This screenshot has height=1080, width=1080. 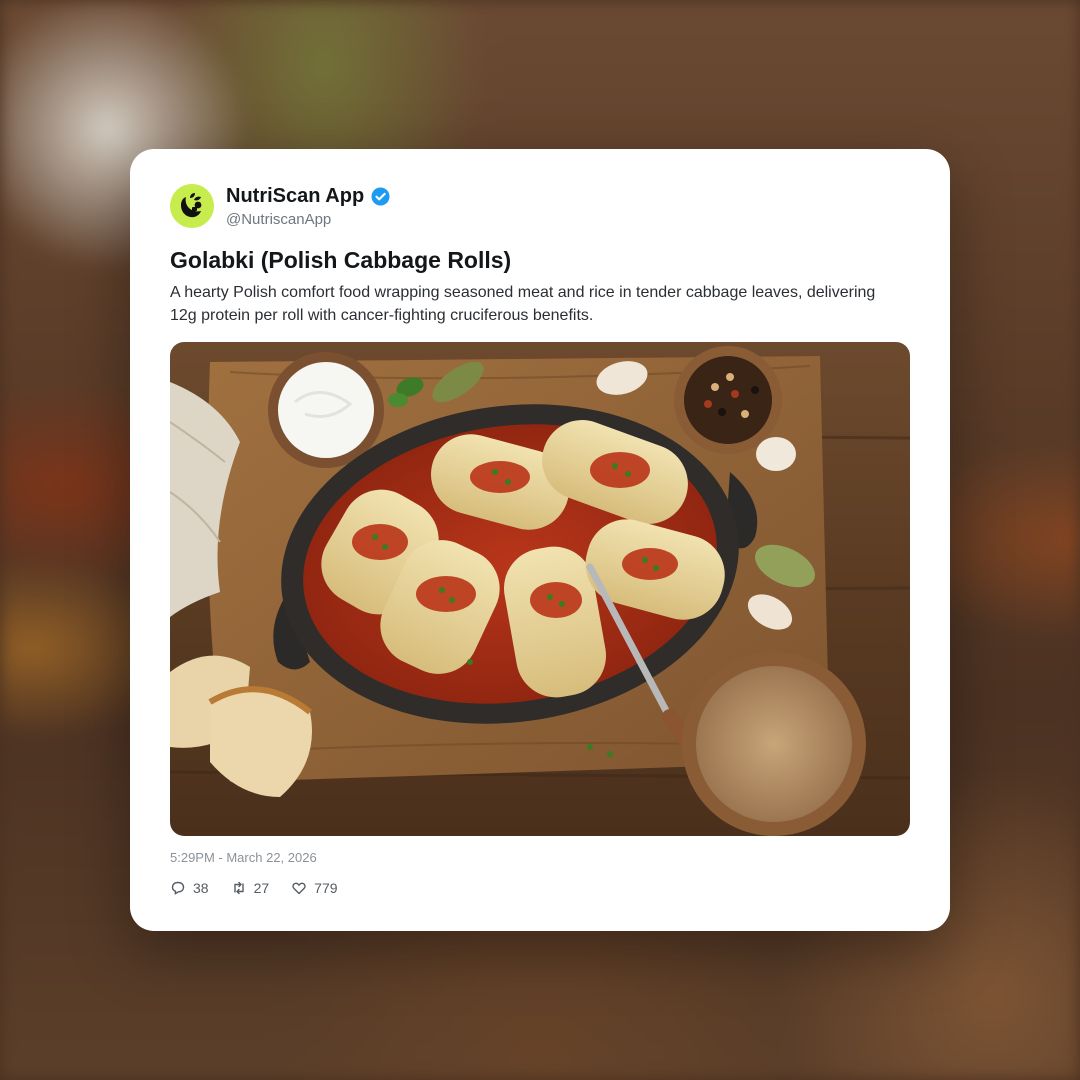 What do you see at coordinates (341, 260) in the screenshot?
I see `post-title: Golabki (Polish Cabbage Rolls)` at bounding box center [341, 260].